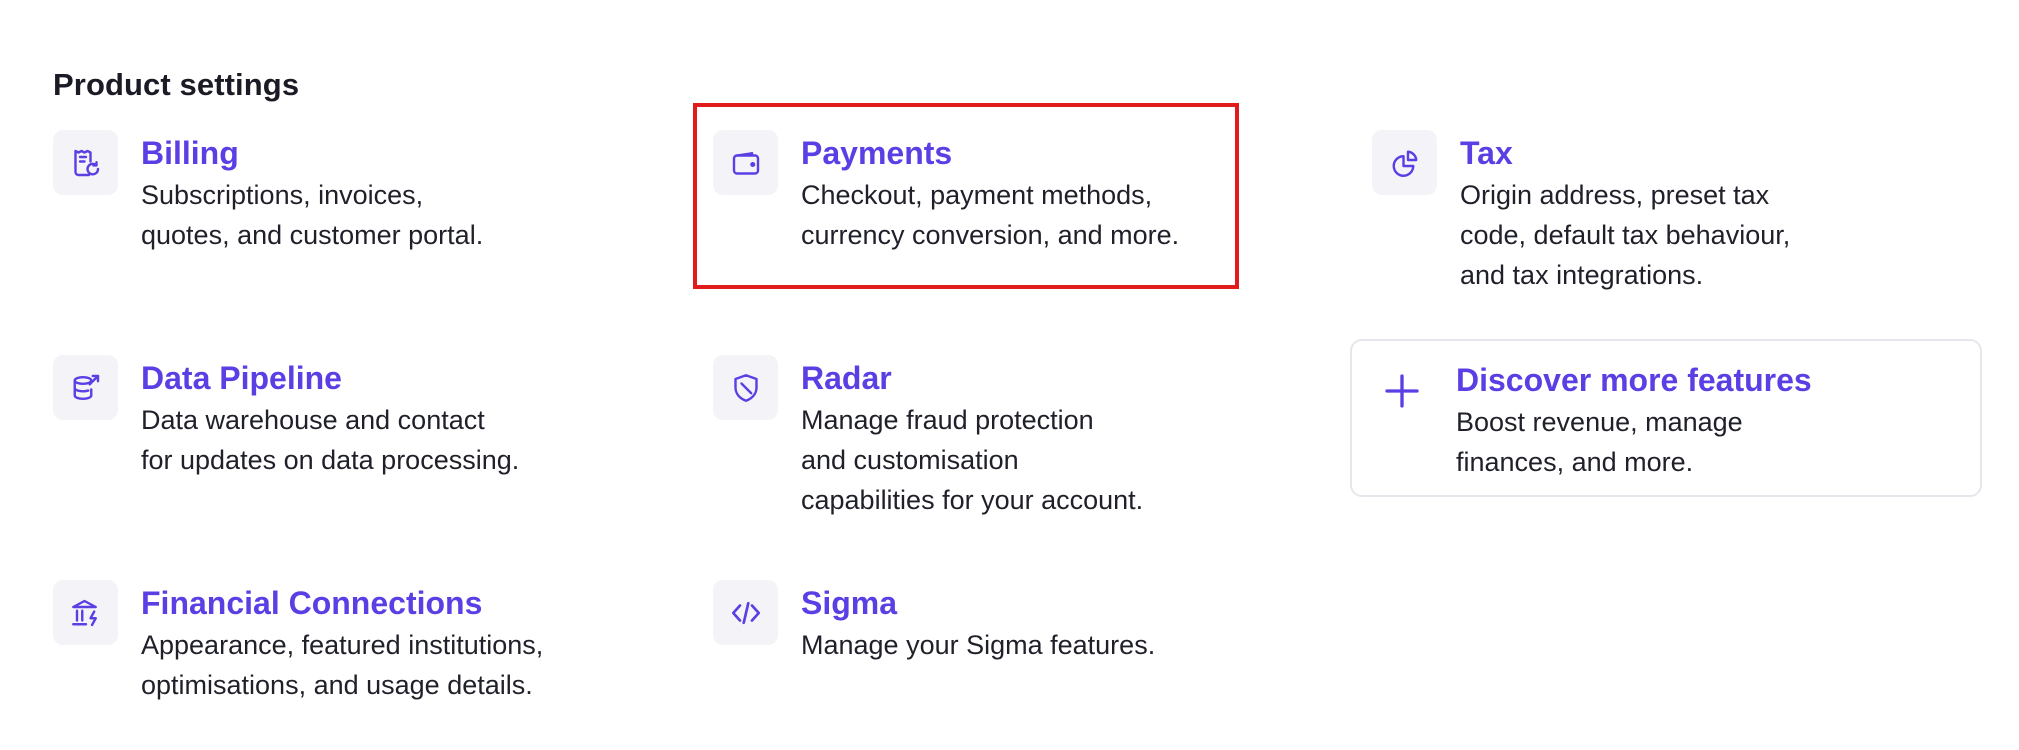  Describe the element at coordinates (85, 387) in the screenshot. I see `database-export-icon` at that location.